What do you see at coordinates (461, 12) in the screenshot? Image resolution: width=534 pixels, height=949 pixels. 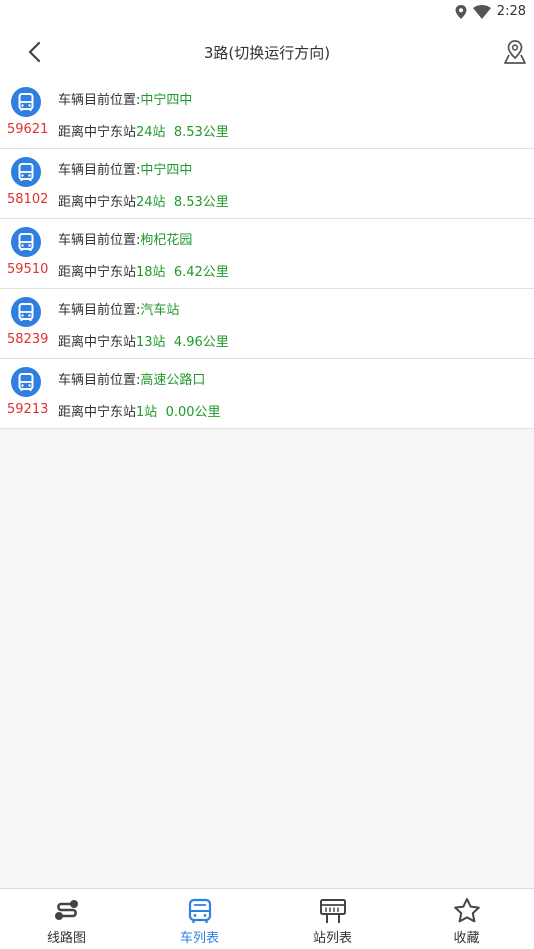 I see `location-icon` at bounding box center [461, 12].